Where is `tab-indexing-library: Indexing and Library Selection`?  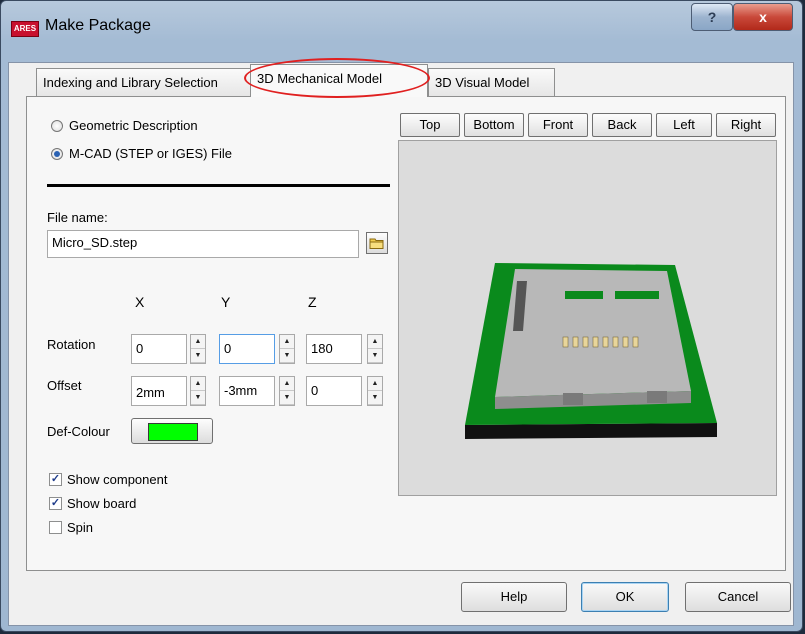
tab-indexing-library: Indexing and Library Selection is located at coordinates (144, 82).